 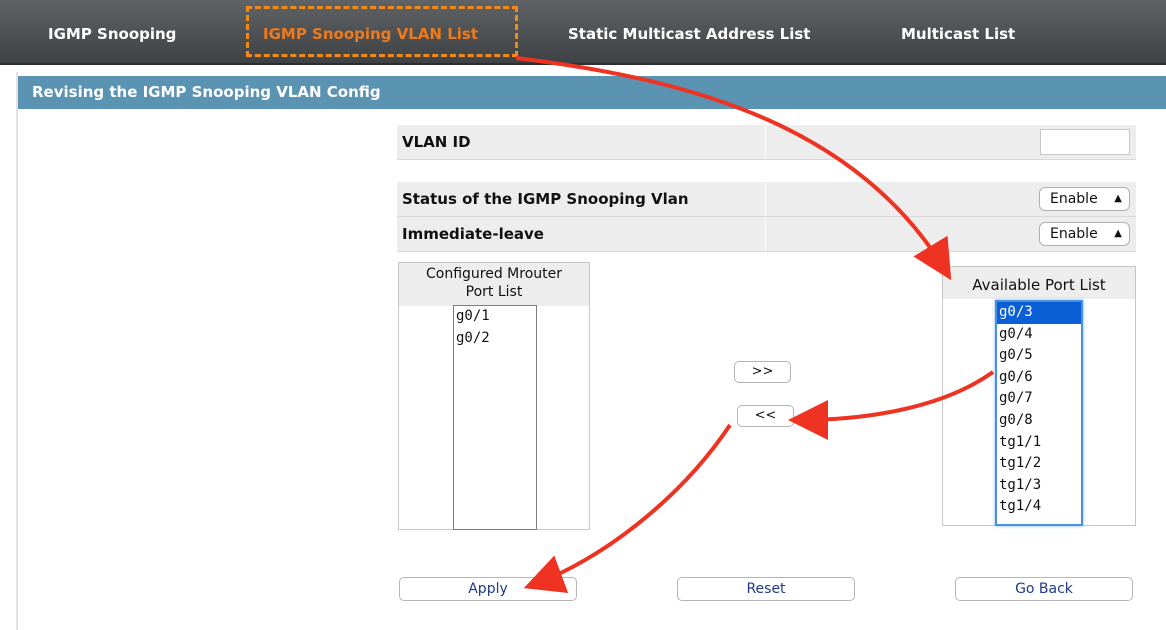 What do you see at coordinates (112, 34) in the screenshot?
I see `tab-igmp-snooping: IGMP Snooping` at bounding box center [112, 34].